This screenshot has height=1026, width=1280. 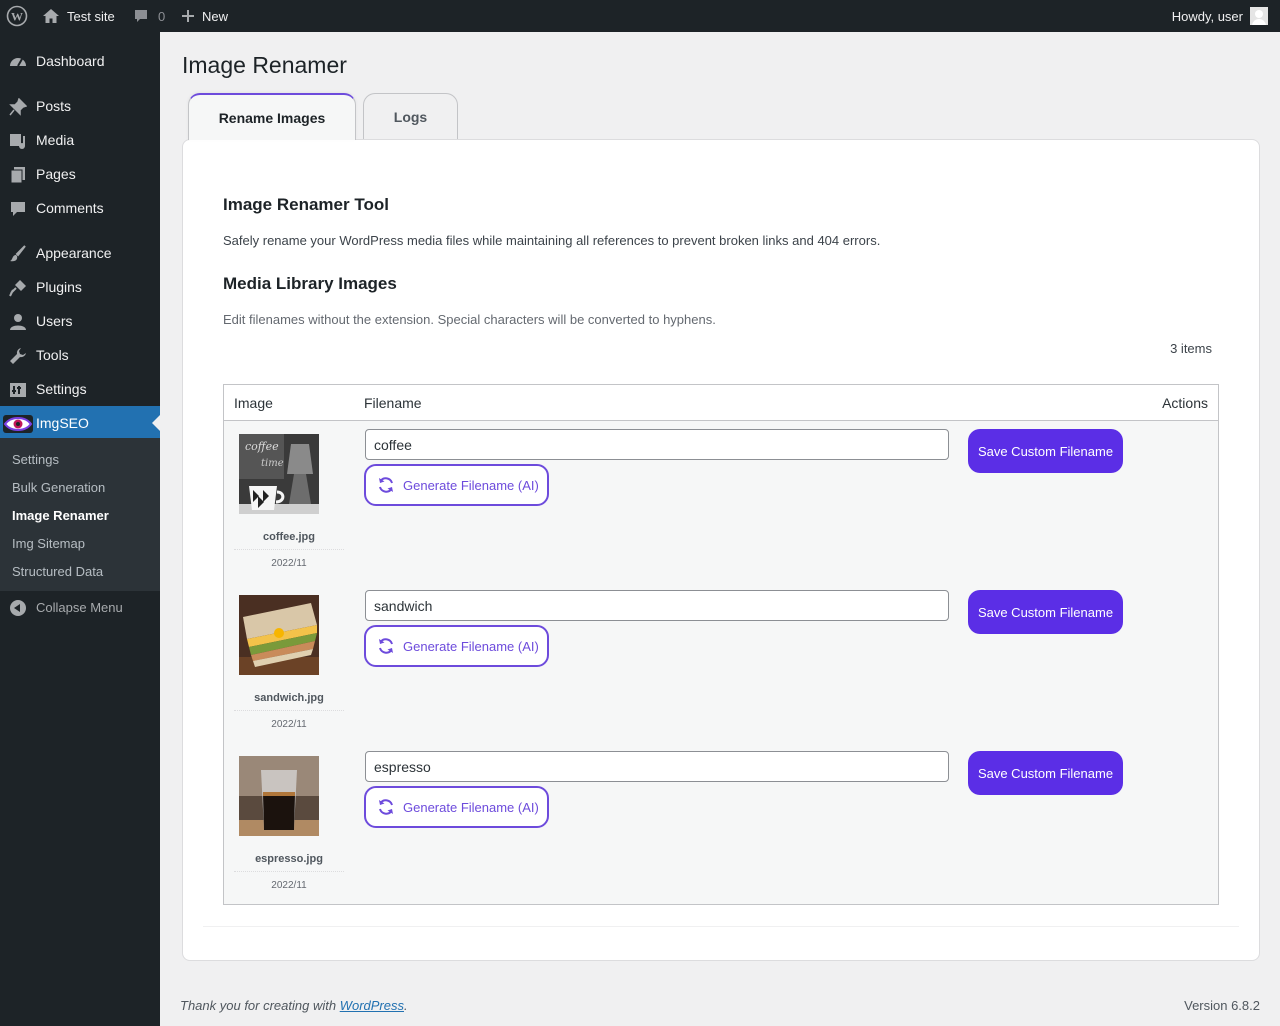 What do you see at coordinates (62, 423) in the screenshot?
I see `sidebar-item-label: ImgSEO` at bounding box center [62, 423].